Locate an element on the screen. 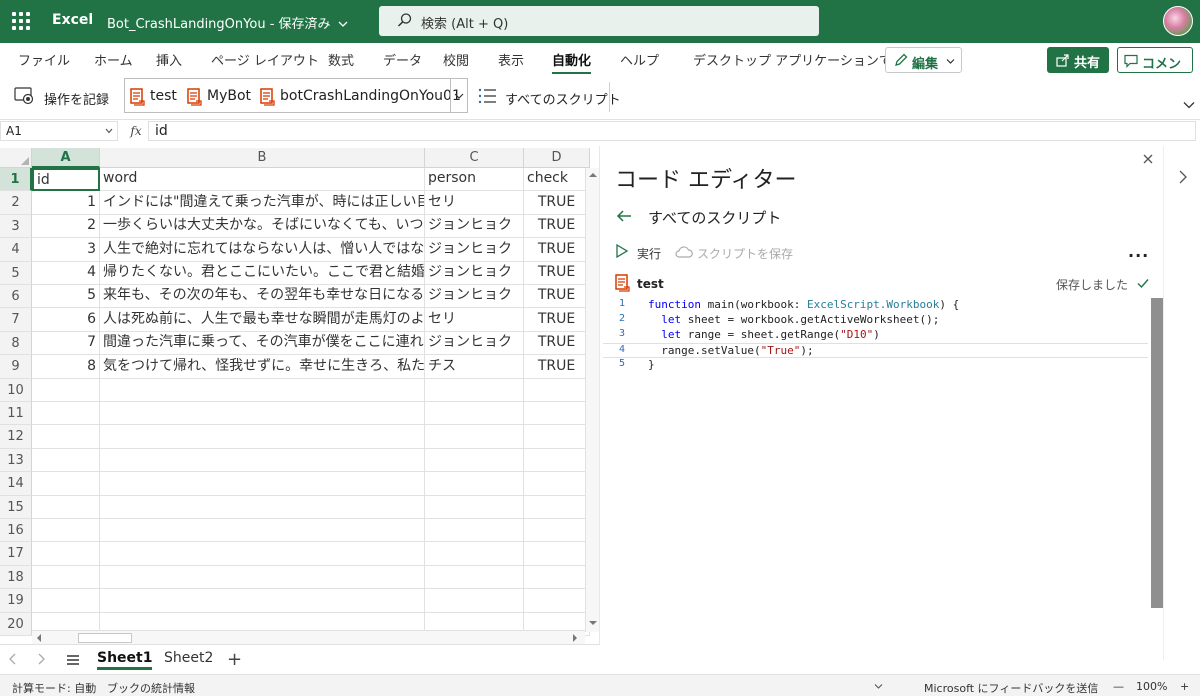 The height and width of the screenshot is (696, 1200). column-header-c: C is located at coordinates (474, 158).